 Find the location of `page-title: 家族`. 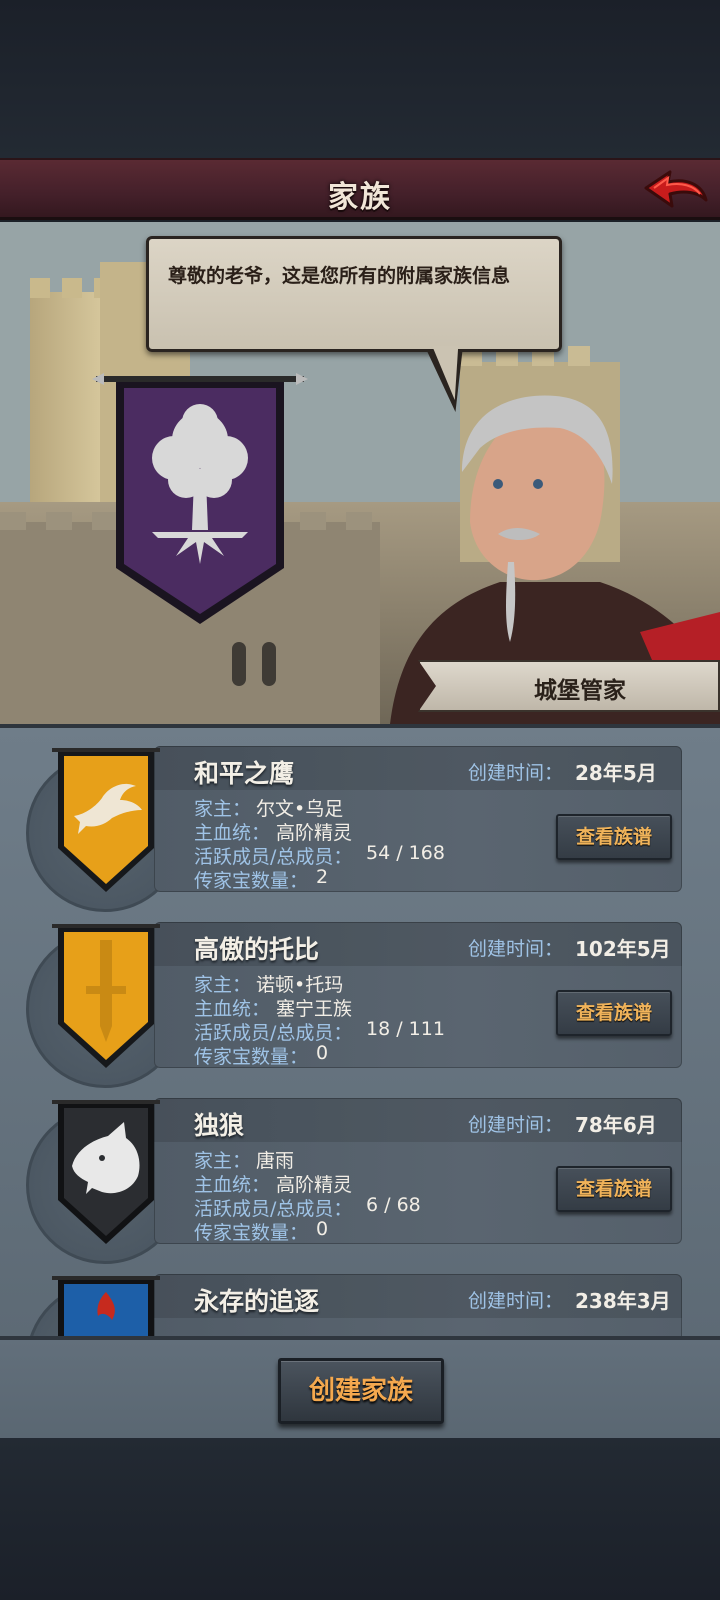

page-title: 家族 is located at coordinates (360, 197).